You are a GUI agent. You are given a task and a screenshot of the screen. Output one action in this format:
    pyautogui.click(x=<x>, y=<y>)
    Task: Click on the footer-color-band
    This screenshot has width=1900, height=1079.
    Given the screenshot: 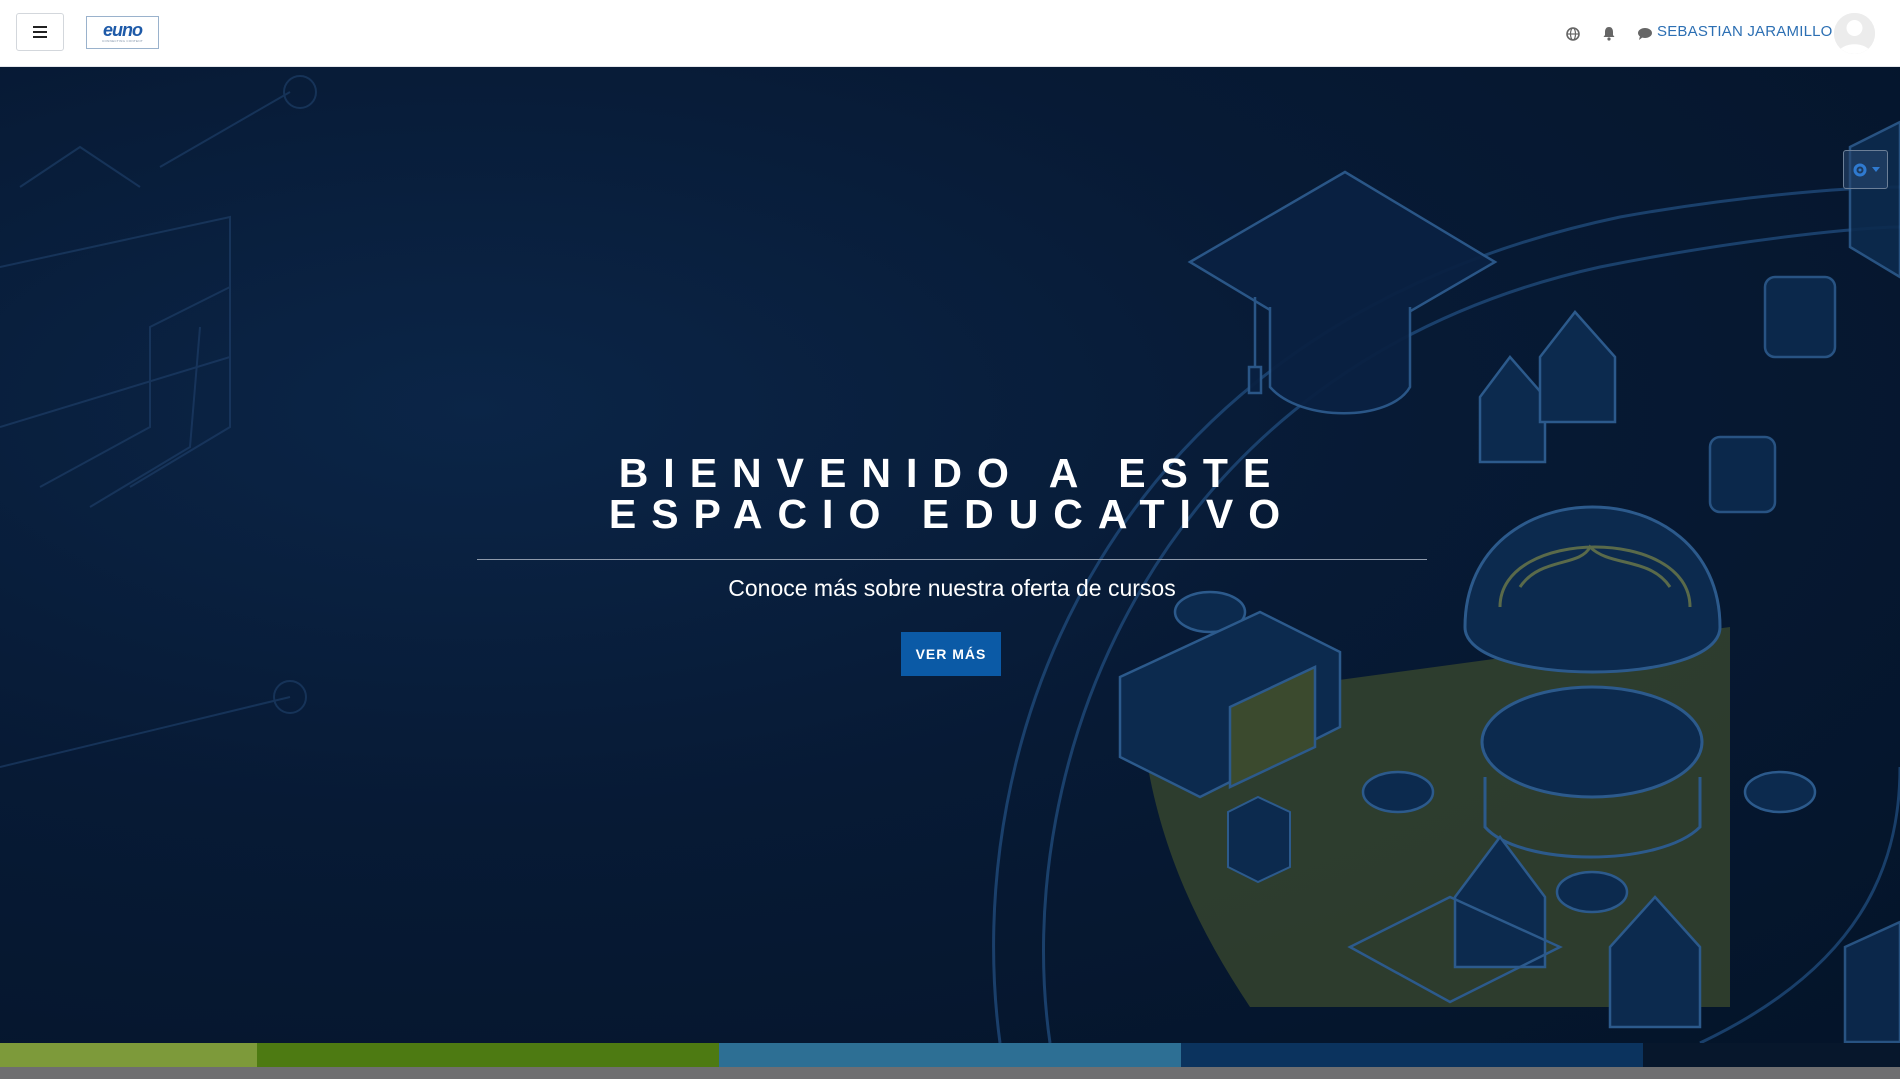 What is the action you would take?
    pyautogui.click(x=950, y=1055)
    